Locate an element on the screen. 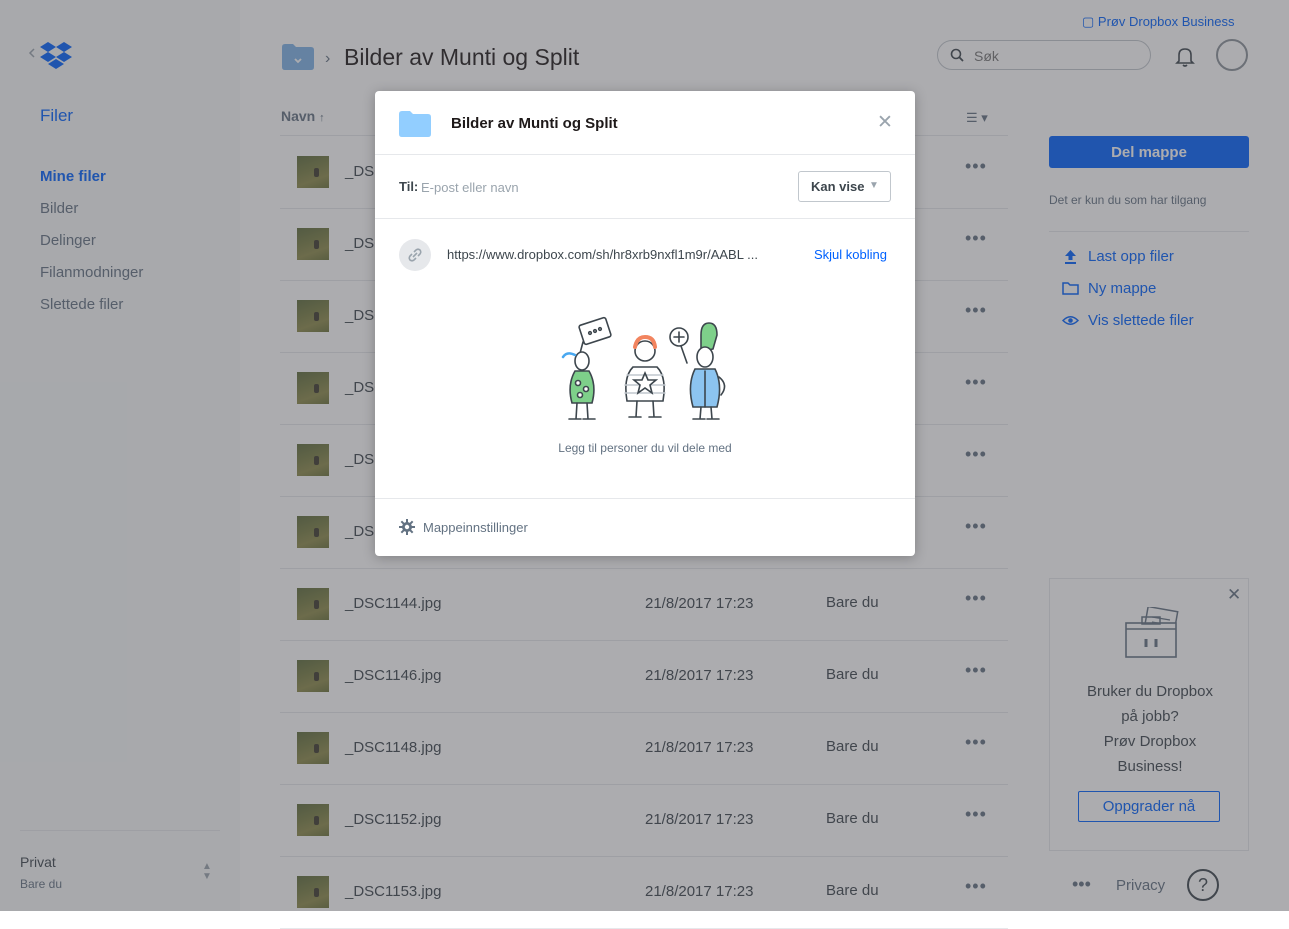 Image resolution: width=1289 pixels, height=929 pixels. folder-settings-link: Mappeinnstillinger is located at coordinates (475, 527).